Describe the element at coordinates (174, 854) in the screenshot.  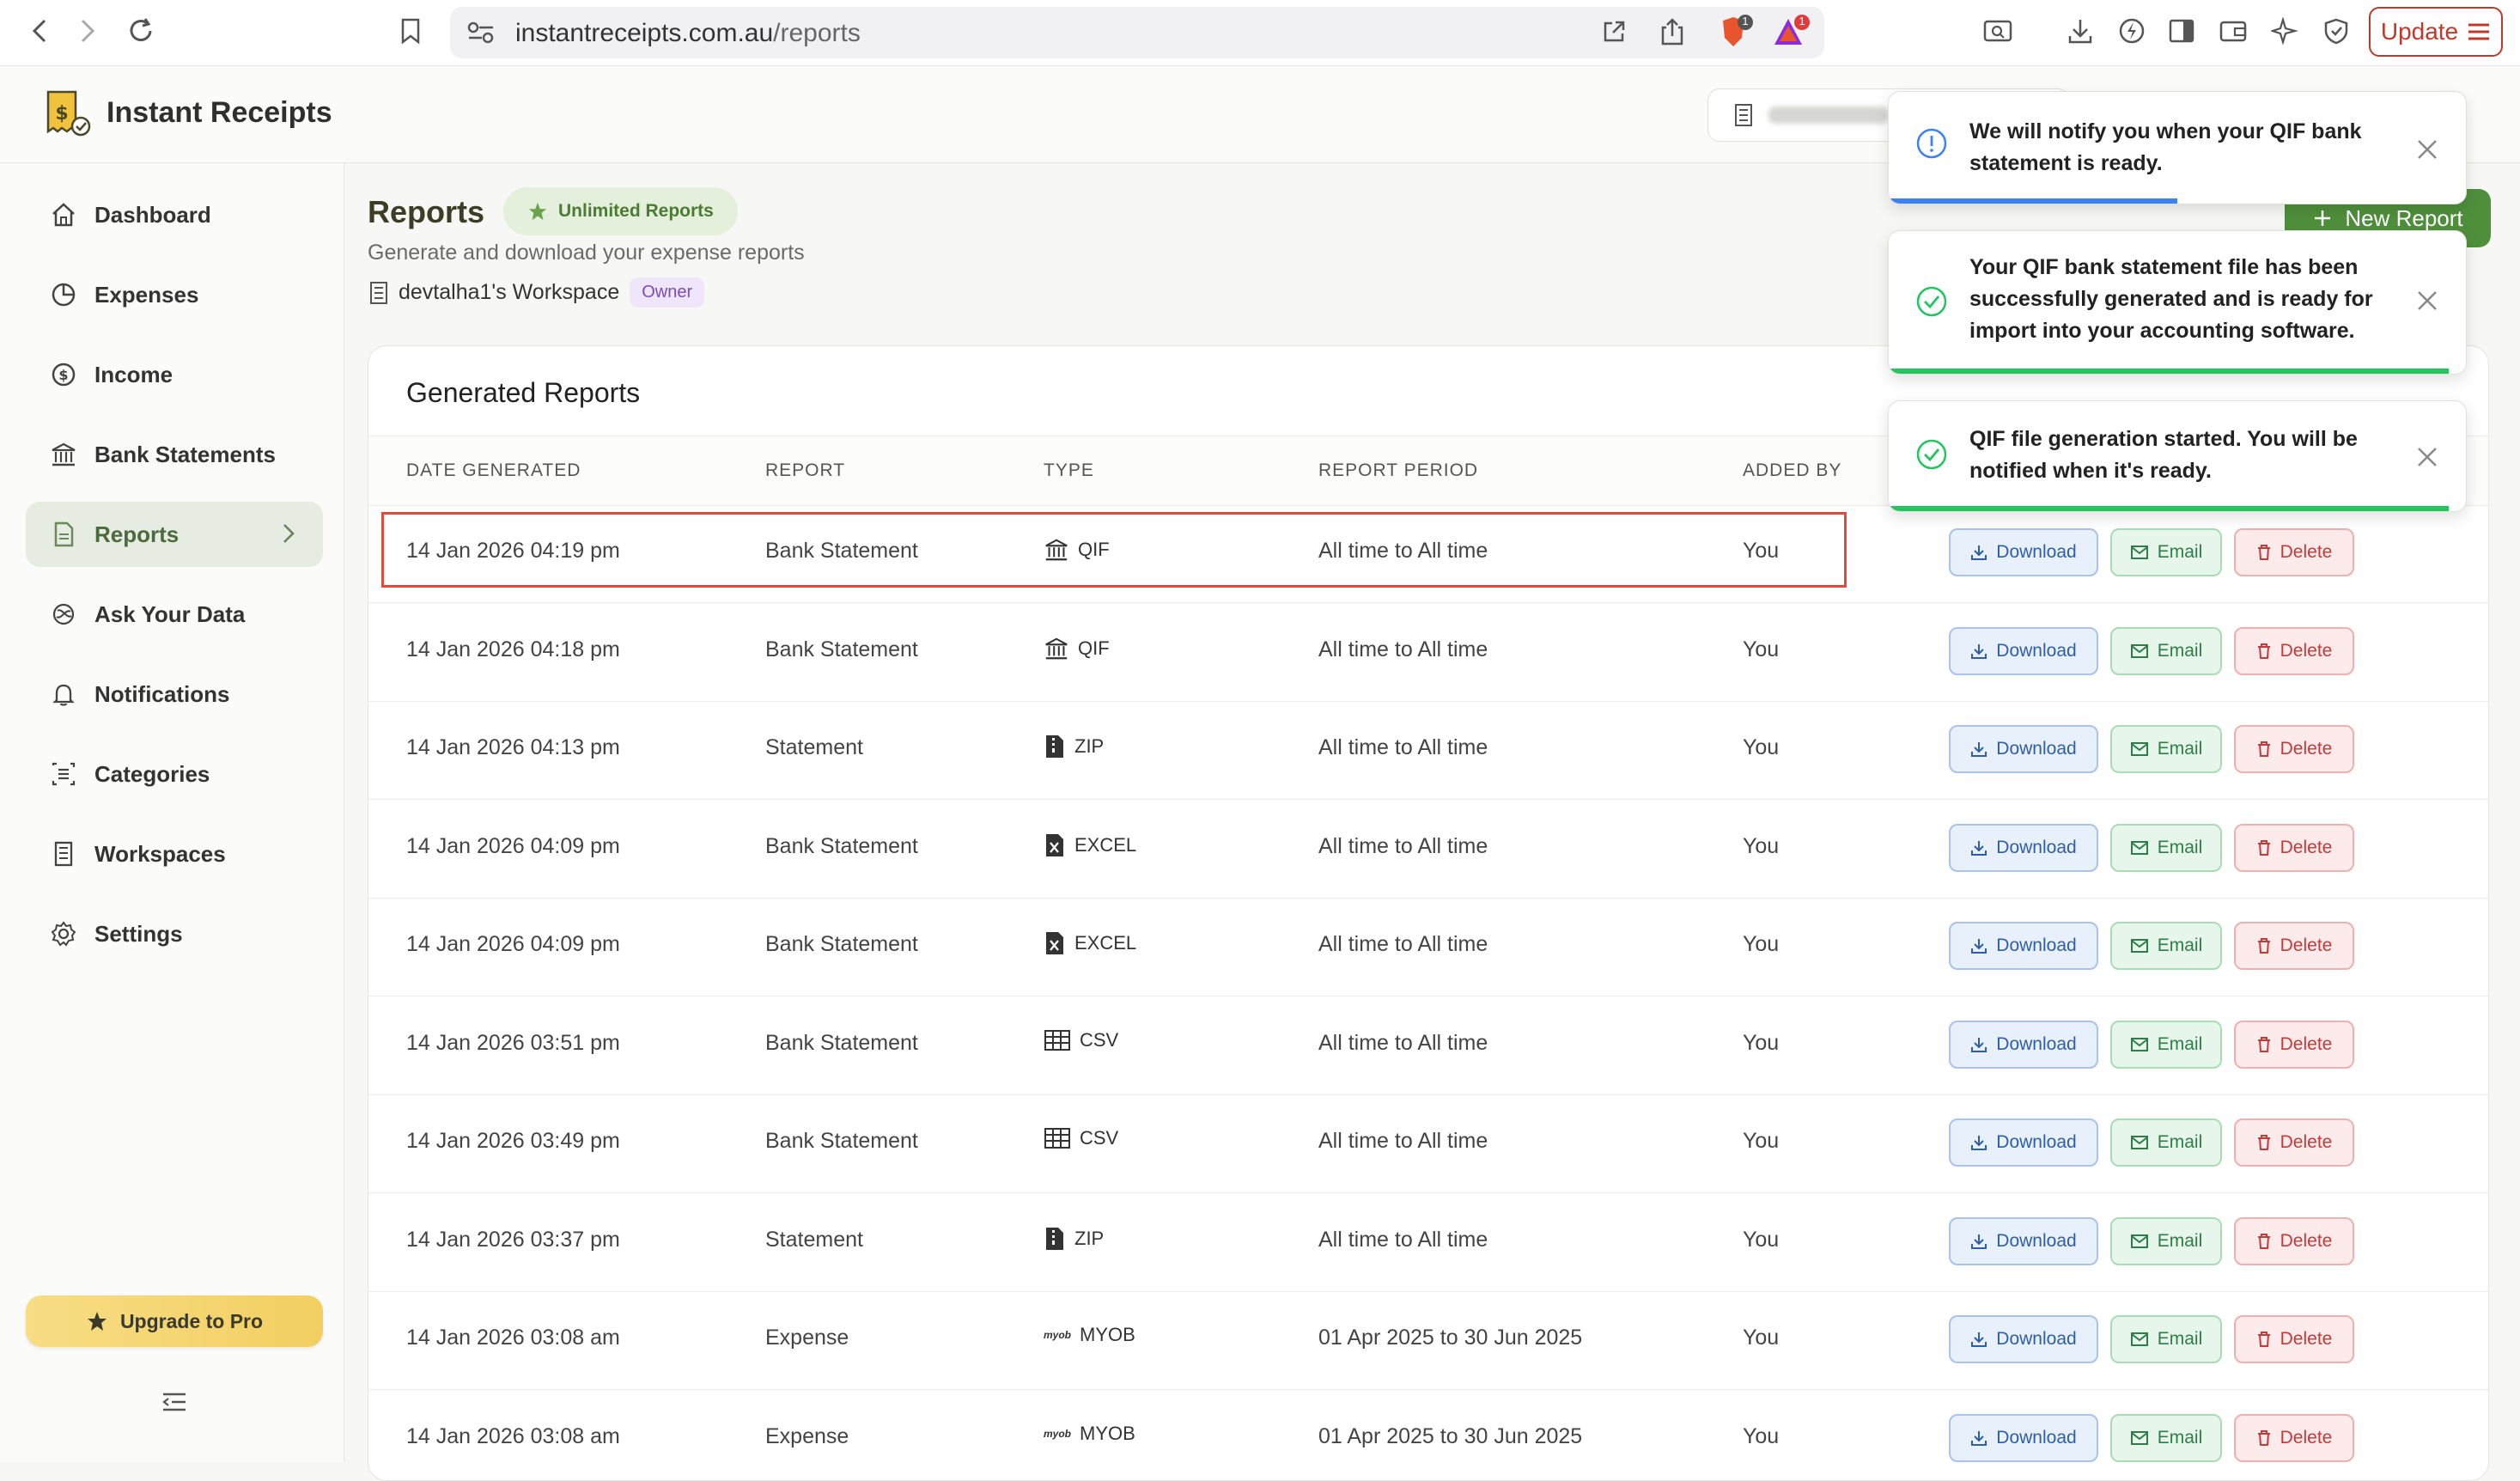
I see `sidebar-item-workspaces: Workspaces` at that location.